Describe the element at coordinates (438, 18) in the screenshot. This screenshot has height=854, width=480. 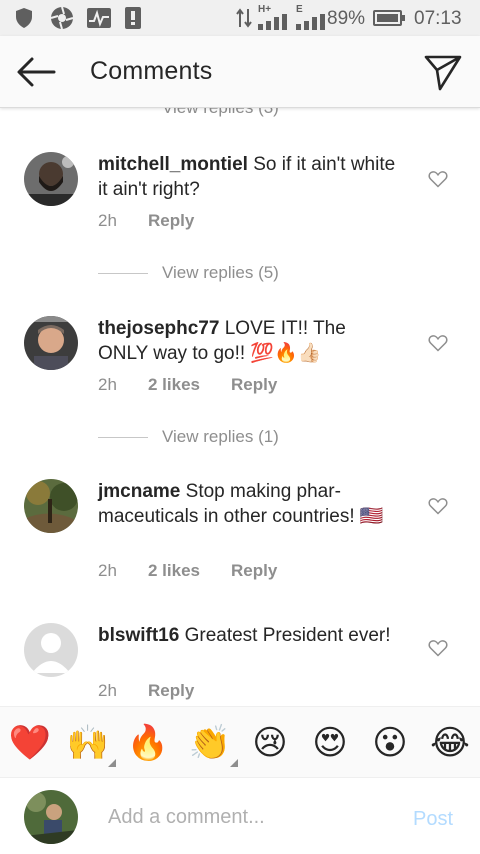
I see `clock: 07:13` at that location.